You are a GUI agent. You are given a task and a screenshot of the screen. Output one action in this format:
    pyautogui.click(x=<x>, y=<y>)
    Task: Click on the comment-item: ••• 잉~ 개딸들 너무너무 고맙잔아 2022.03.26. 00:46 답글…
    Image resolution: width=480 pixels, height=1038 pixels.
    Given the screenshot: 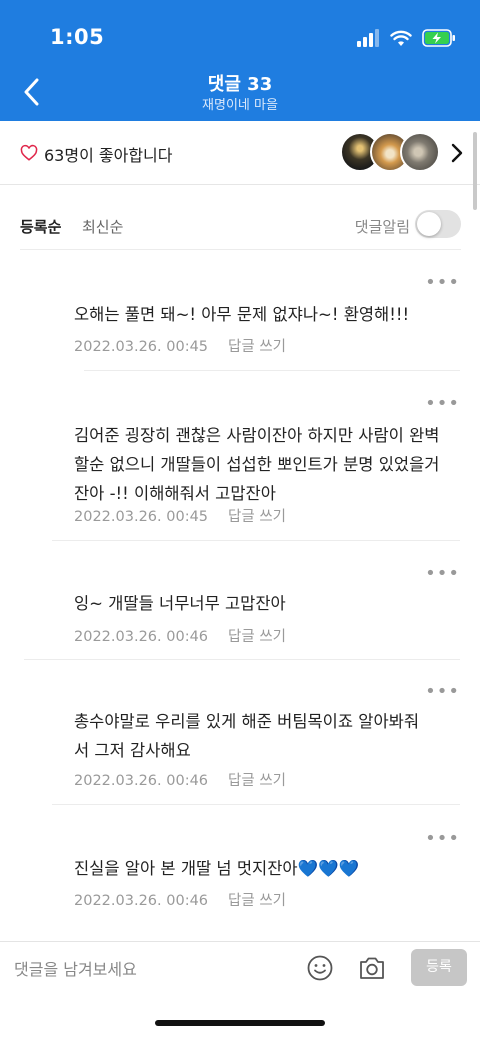 What is the action you would take?
    pyautogui.click(x=240, y=608)
    